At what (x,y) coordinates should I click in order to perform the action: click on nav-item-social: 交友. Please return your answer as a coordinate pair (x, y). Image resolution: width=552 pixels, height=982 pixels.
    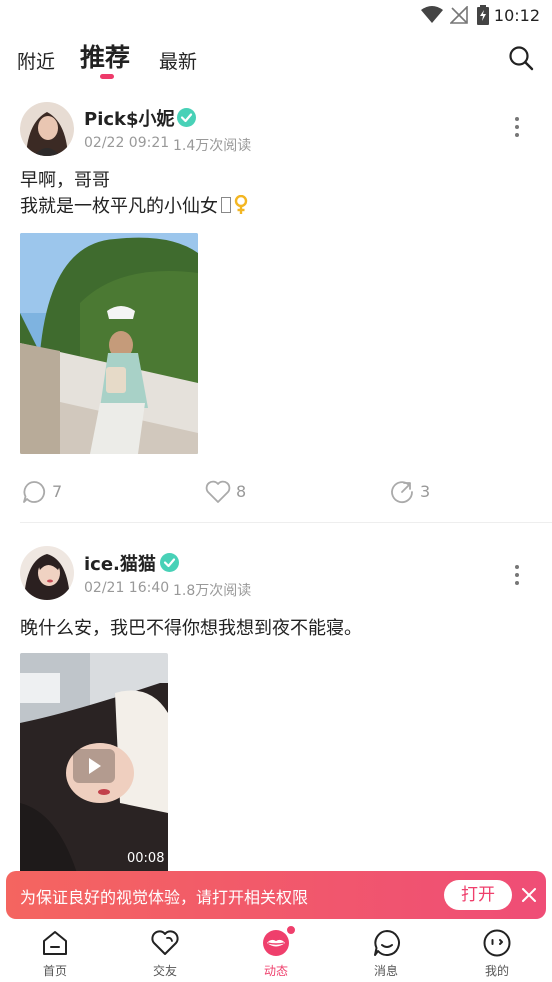
    Looking at the image, I should click on (165, 951).